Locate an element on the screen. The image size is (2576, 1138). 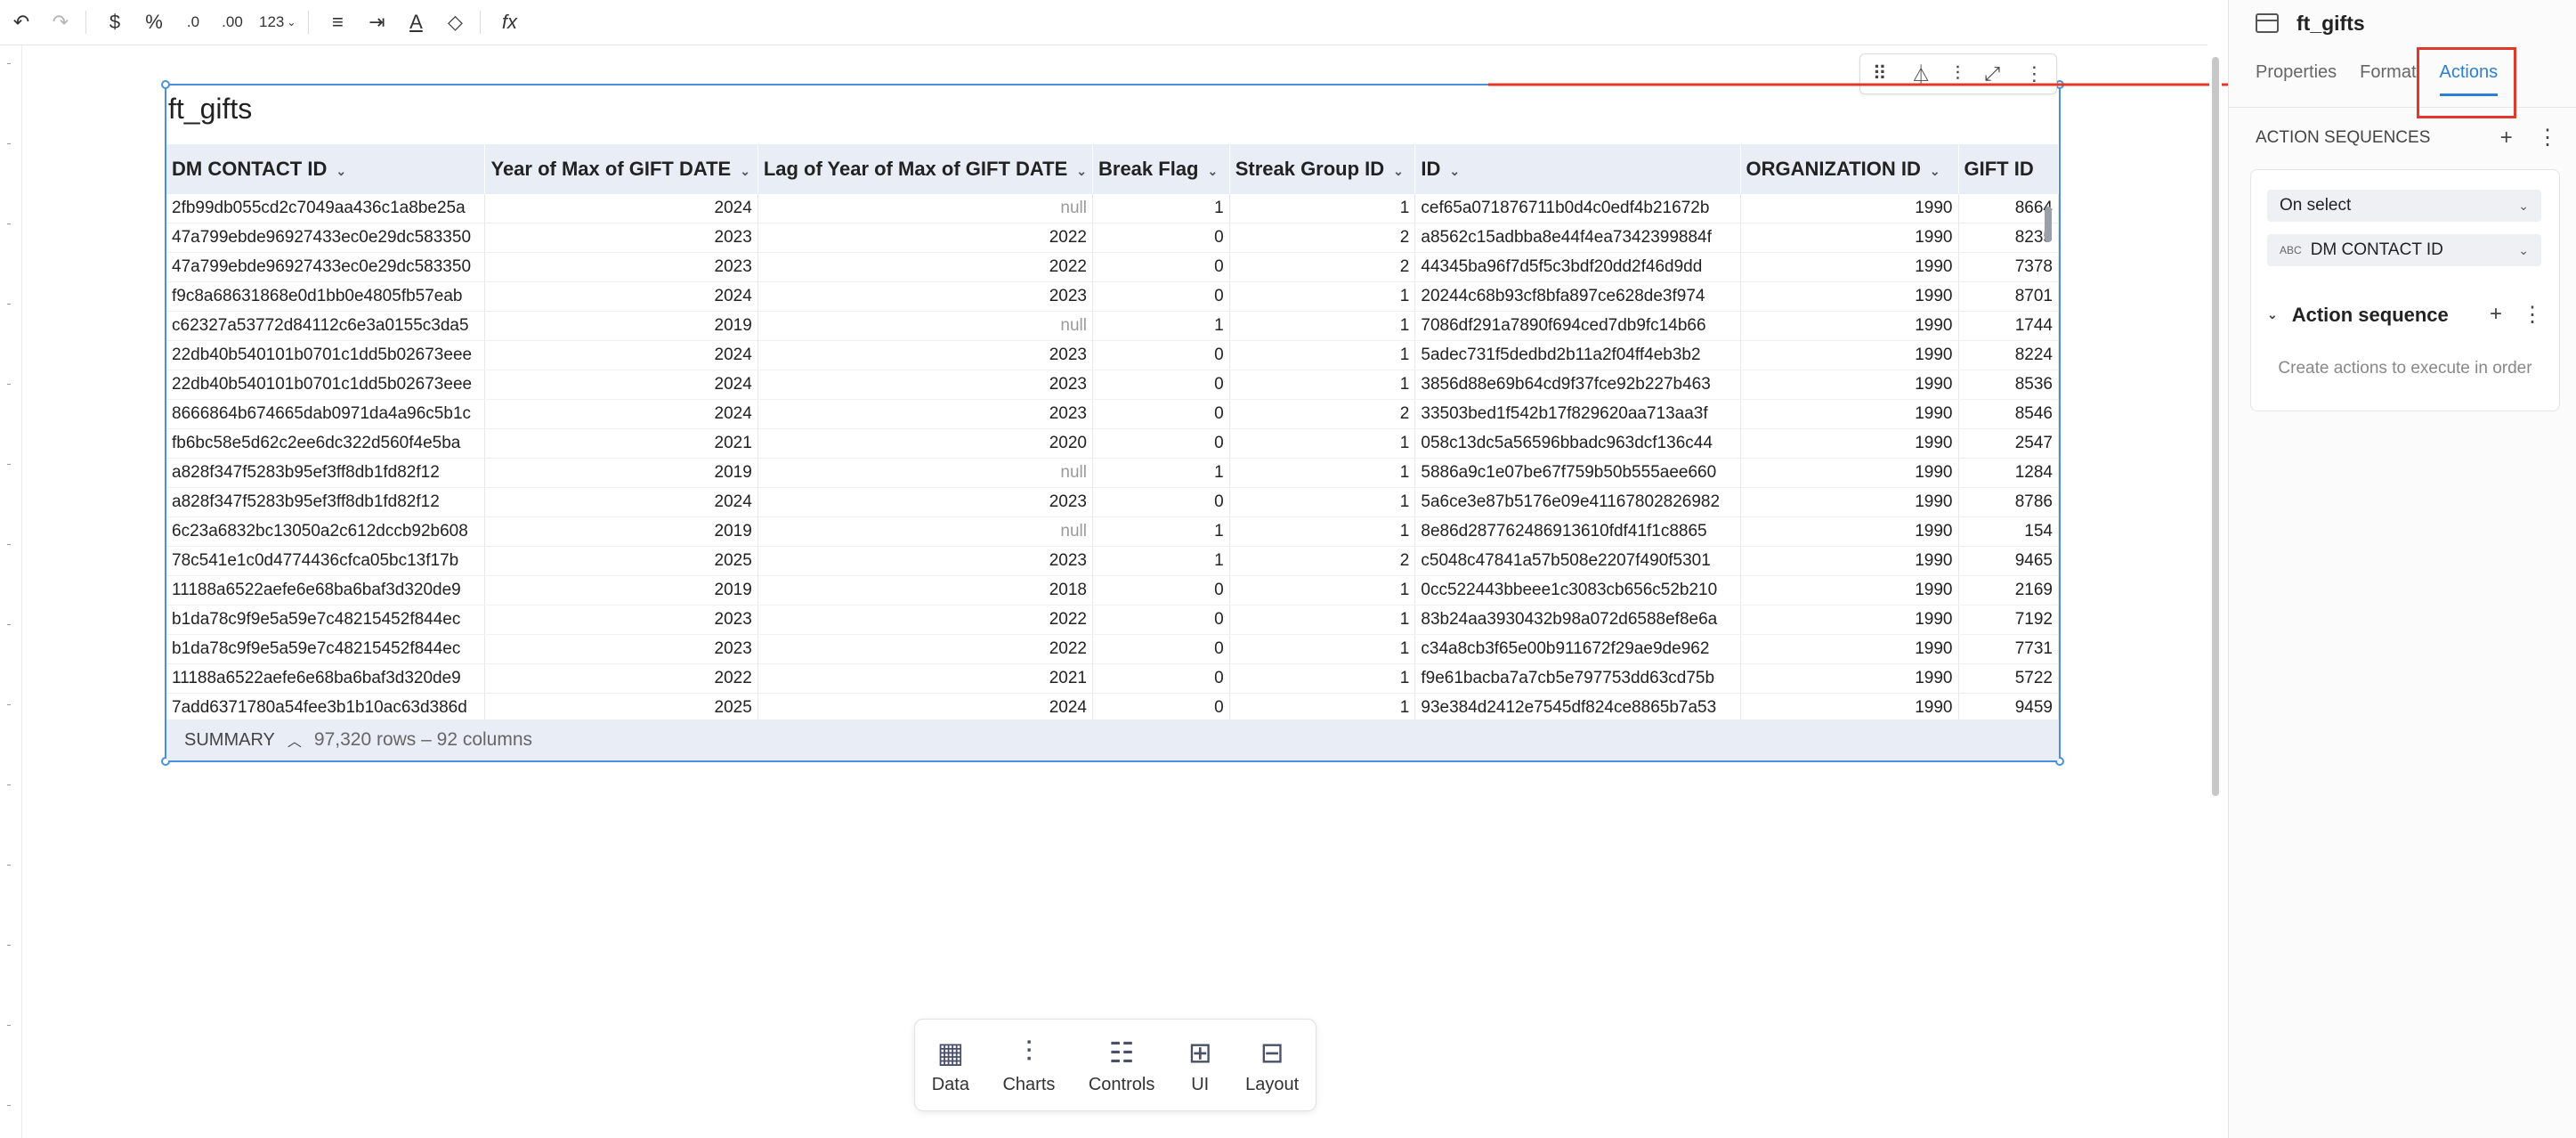
tab-format: Format is located at coordinates (2388, 79).